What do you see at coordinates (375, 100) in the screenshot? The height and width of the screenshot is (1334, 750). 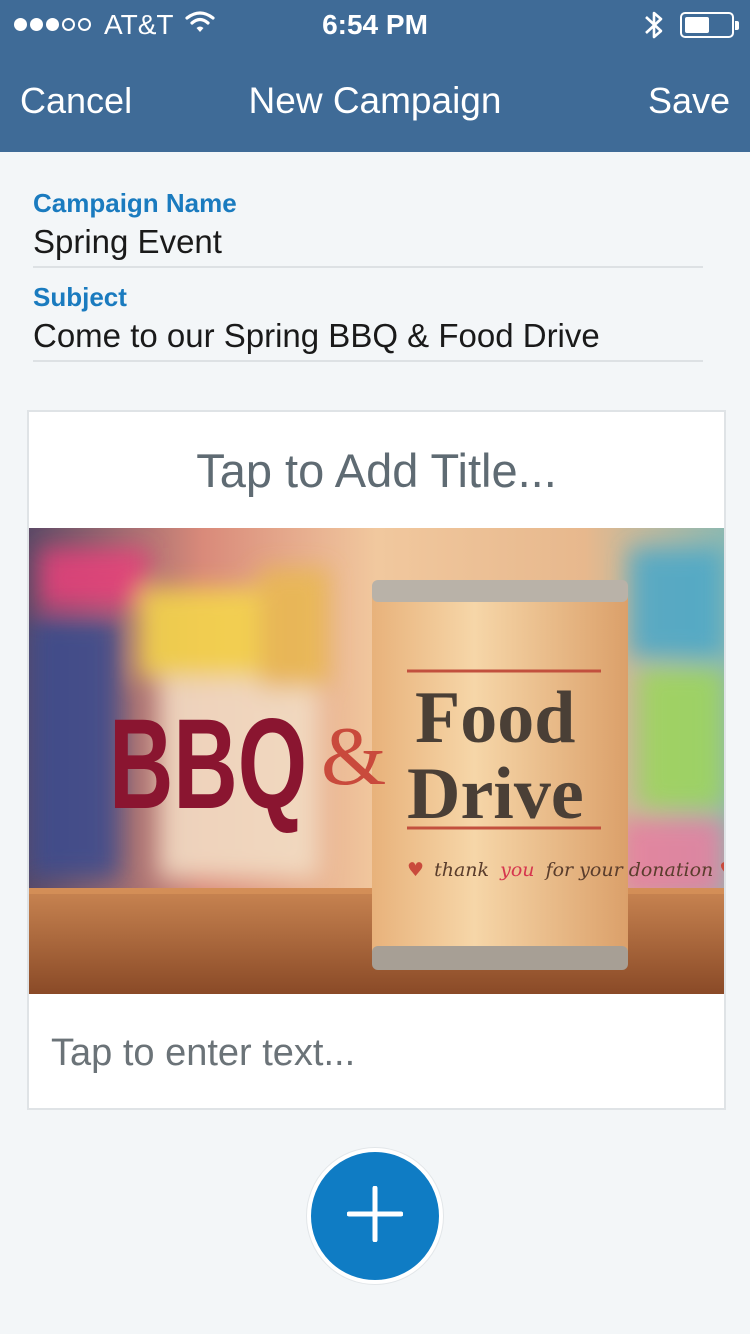 I see `page-title: New Campaign` at bounding box center [375, 100].